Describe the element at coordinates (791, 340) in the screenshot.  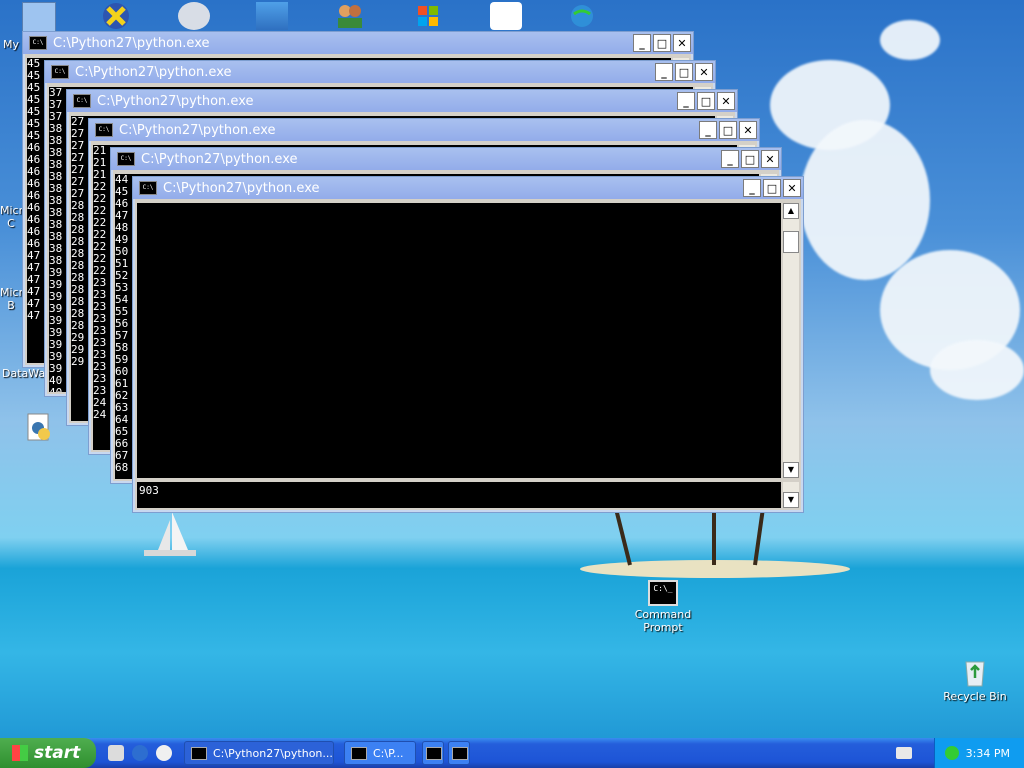
I see `scrollbar: ▲ ▼` at that location.